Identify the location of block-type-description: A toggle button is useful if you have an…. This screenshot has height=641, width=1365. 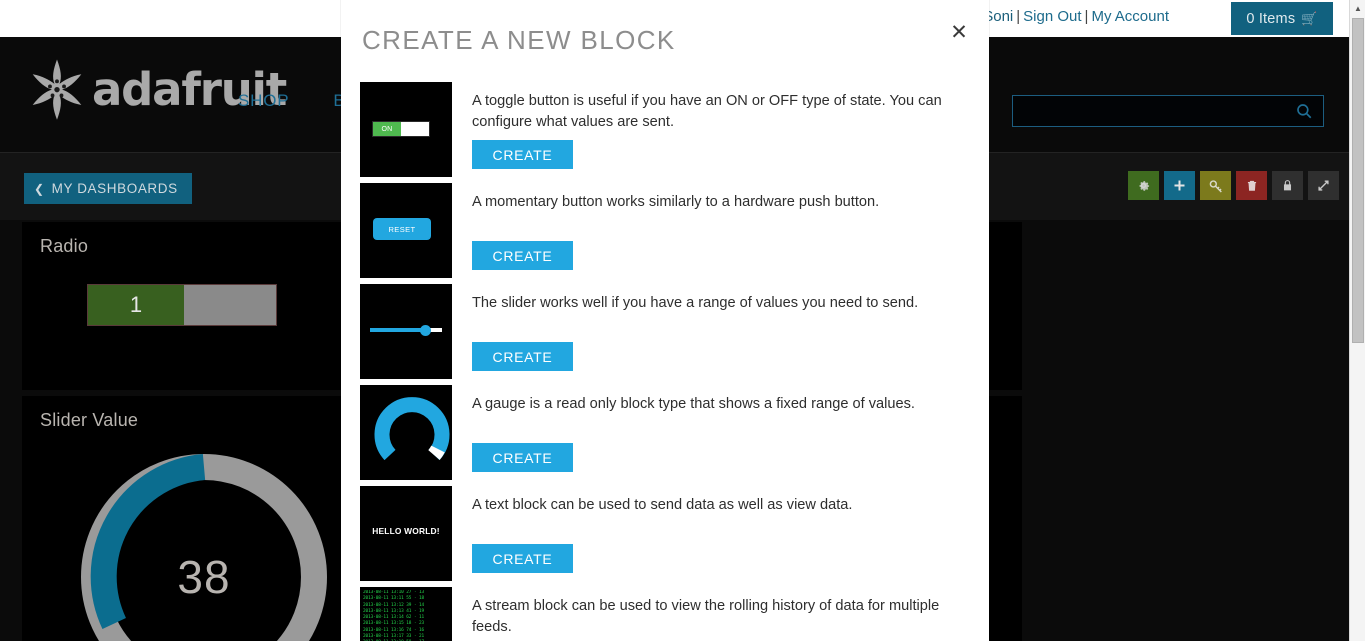
(707, 111).